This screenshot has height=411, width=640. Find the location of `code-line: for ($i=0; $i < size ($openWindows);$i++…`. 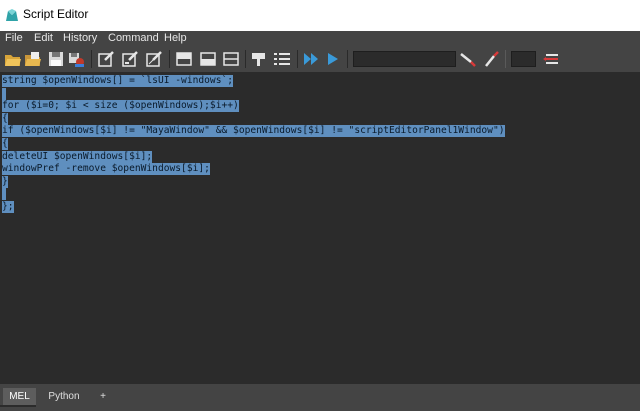

code-line: for ($i=0; $i < size ($openWindows);$i++… is located at coordinates (120, 106).